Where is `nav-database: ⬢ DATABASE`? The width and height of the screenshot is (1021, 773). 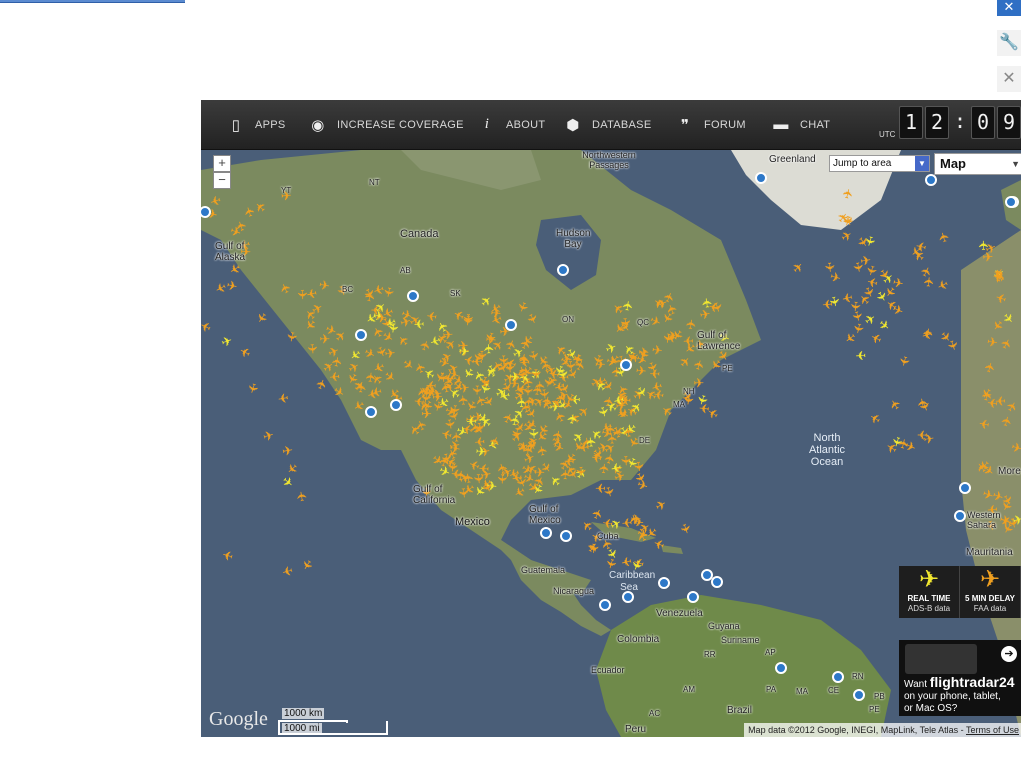 nav-database: ⬢ DATABASE is located at coordinates (606, 124).